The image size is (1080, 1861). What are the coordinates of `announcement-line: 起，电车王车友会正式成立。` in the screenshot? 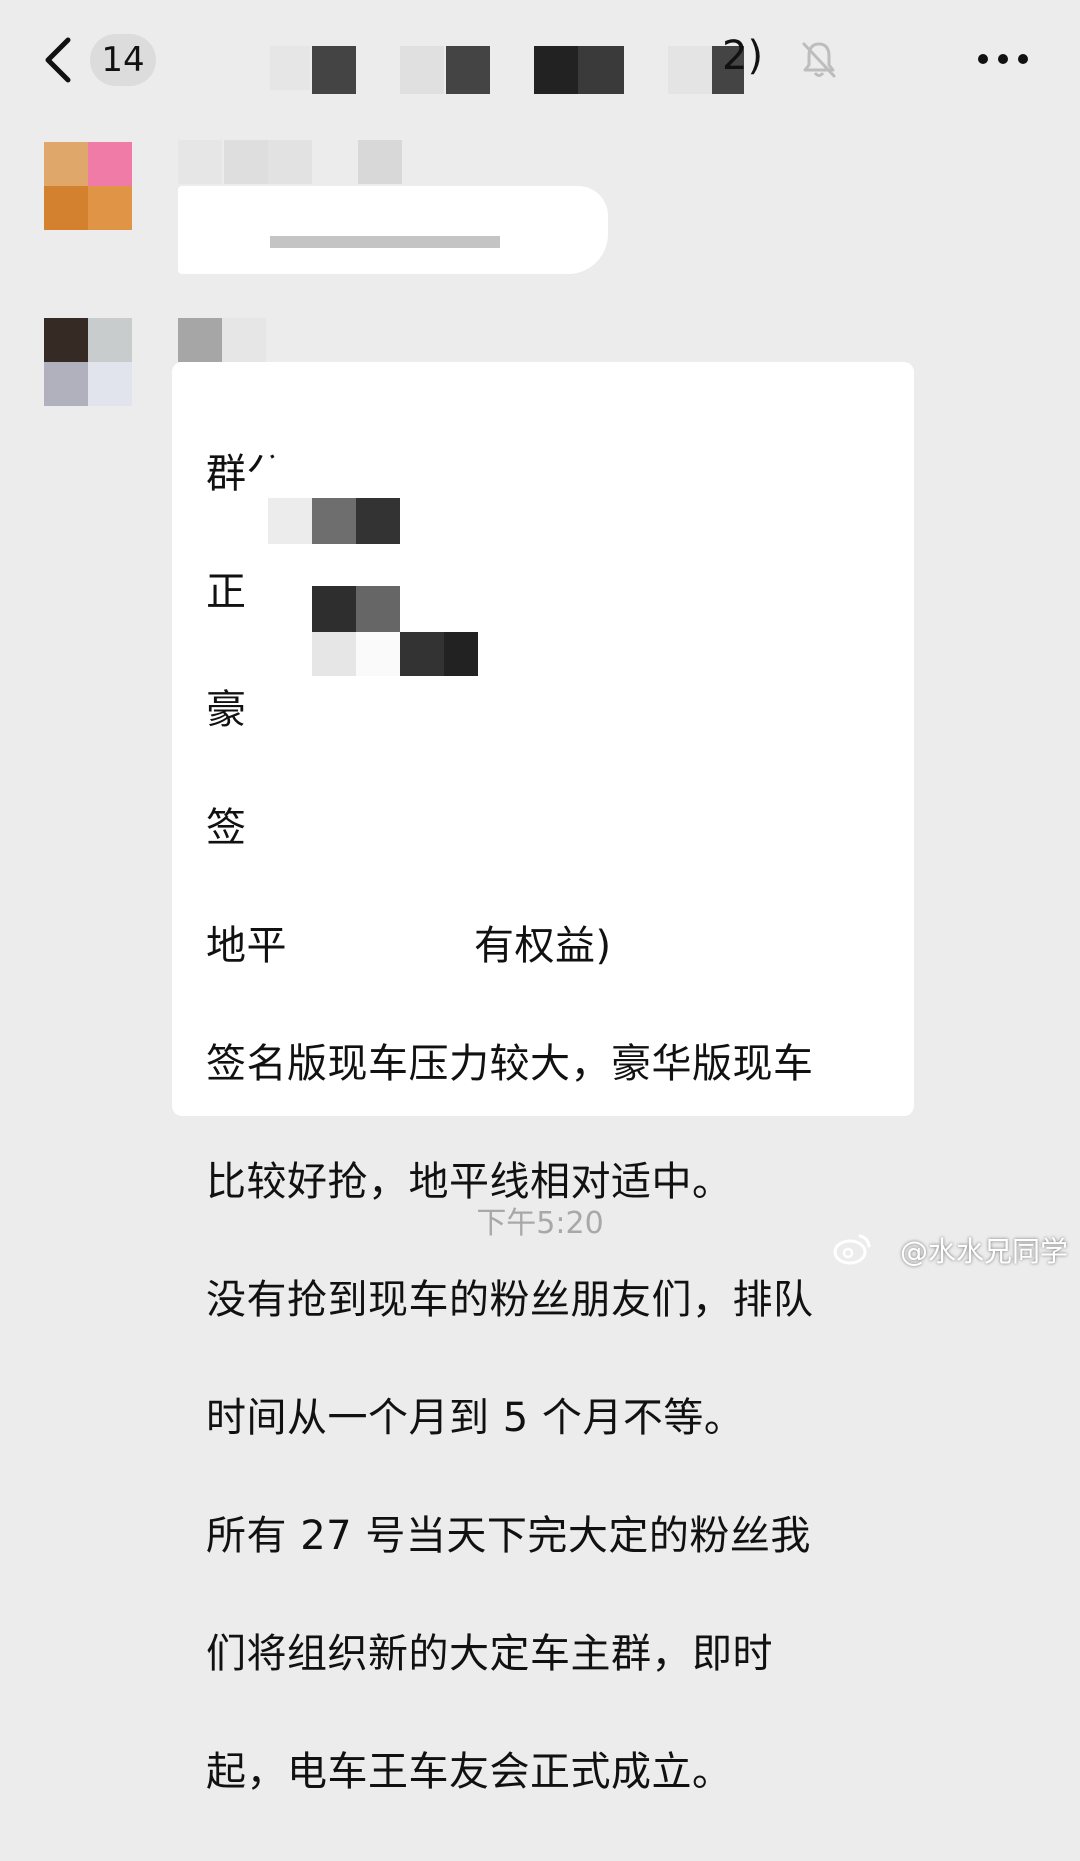 It's located at (469, 1772).